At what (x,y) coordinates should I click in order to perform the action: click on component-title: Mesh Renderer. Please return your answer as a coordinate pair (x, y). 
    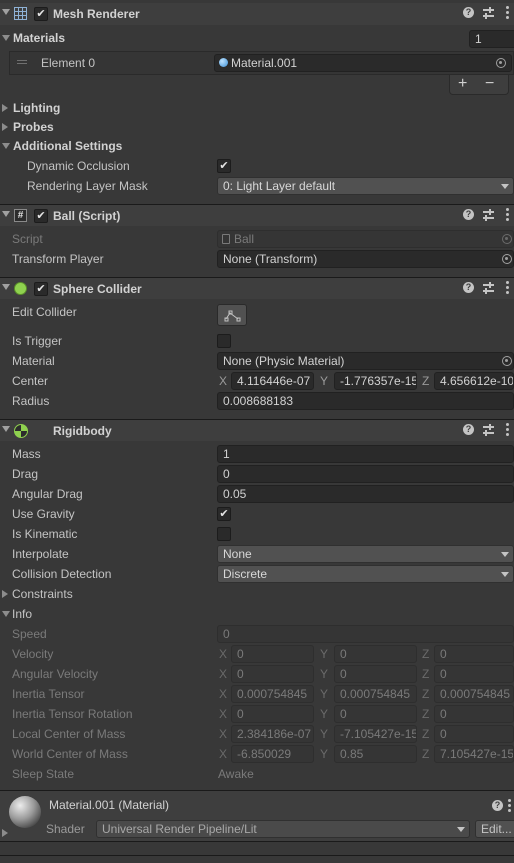
    Looking at the image, I should click on (96, 14).